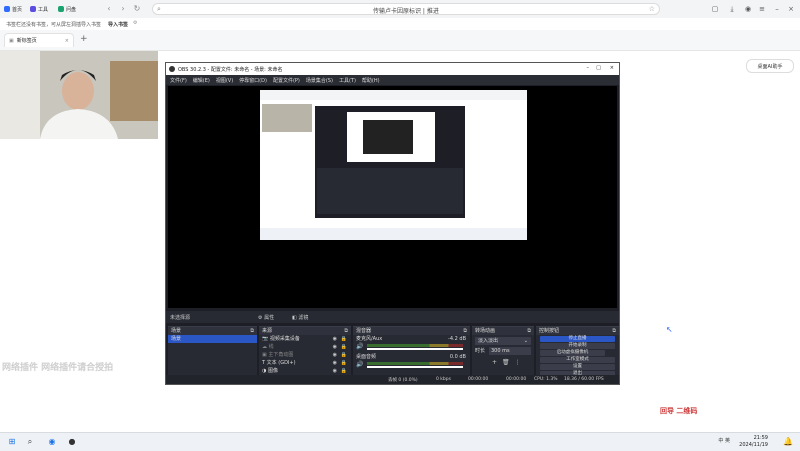 Image resolution: width=800 pixels, height=451 pixels. What do you see at coordinates (201, 80) in the screenshot?
I see `menu-edit: 编辑(E)` at bounding box center [201, 80].